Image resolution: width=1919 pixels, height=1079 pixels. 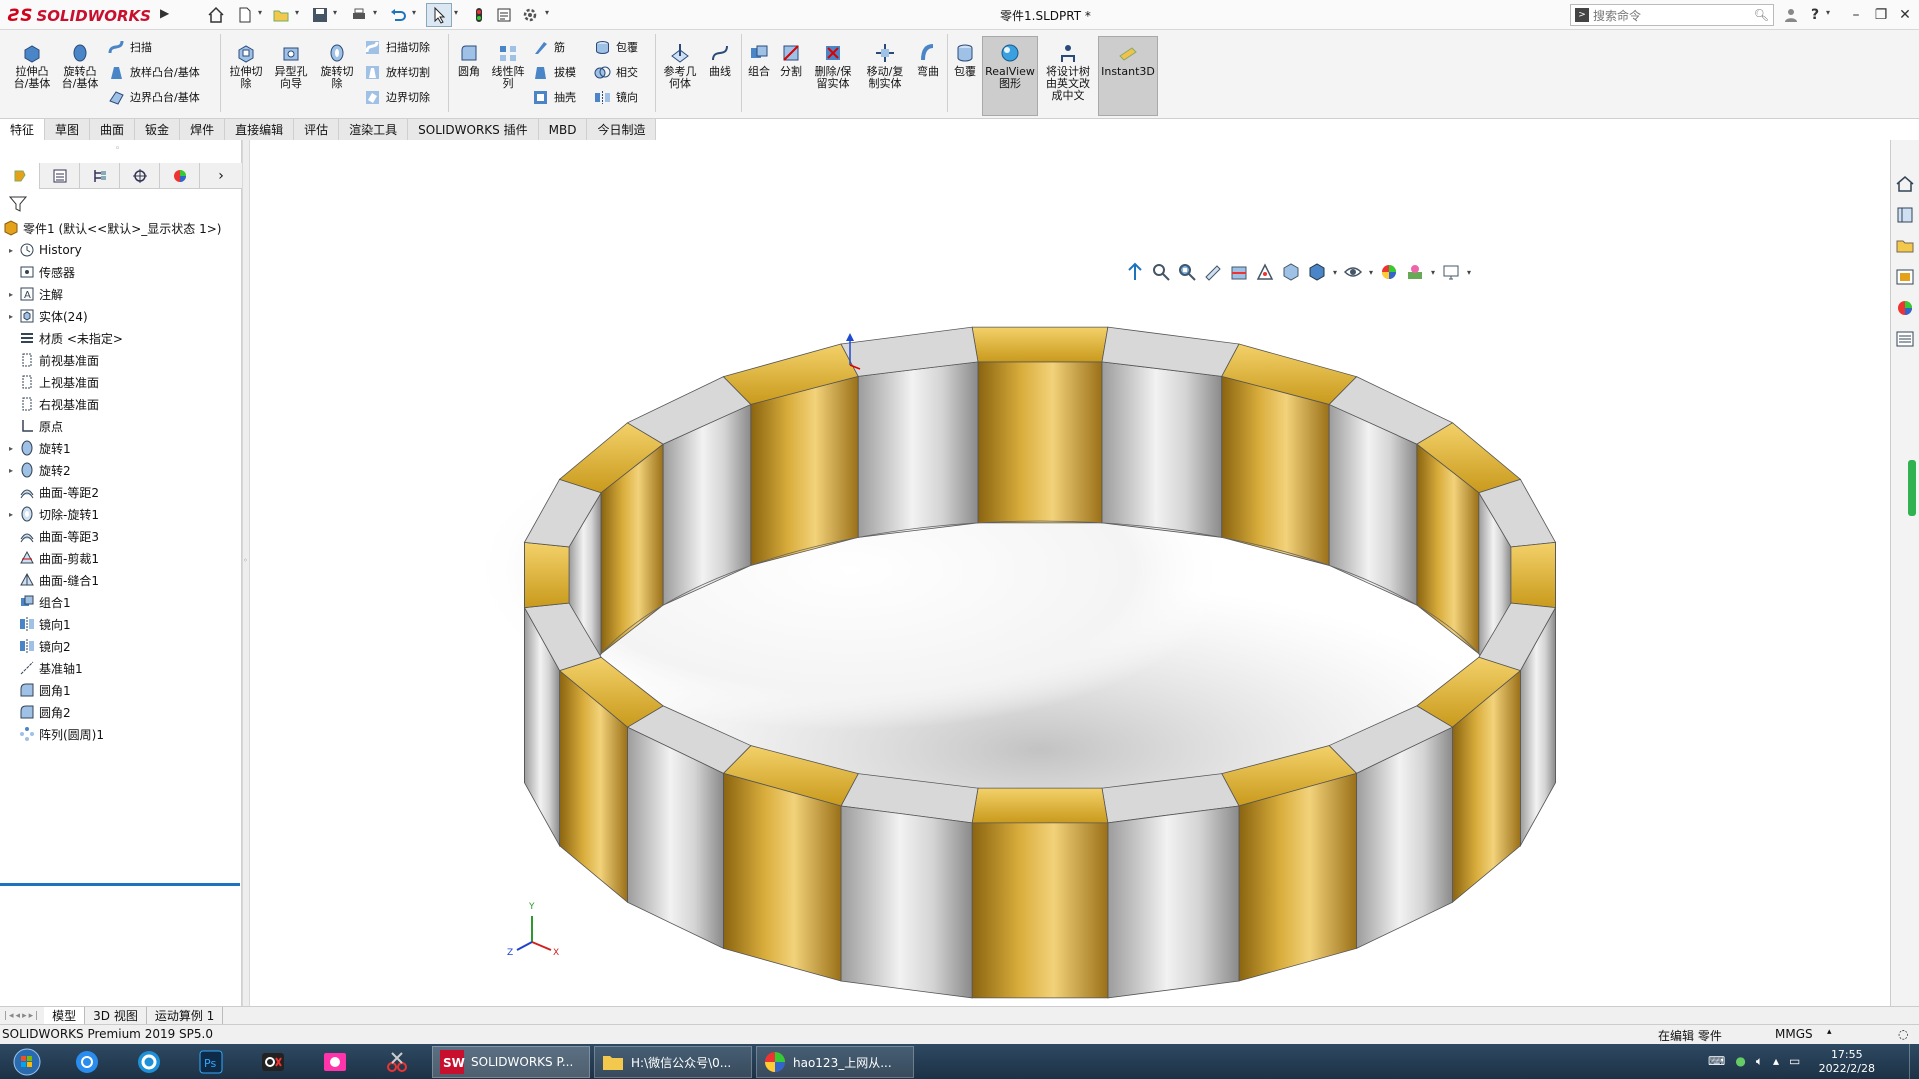 I want to click on print-icon, so click(x=359, y=15).